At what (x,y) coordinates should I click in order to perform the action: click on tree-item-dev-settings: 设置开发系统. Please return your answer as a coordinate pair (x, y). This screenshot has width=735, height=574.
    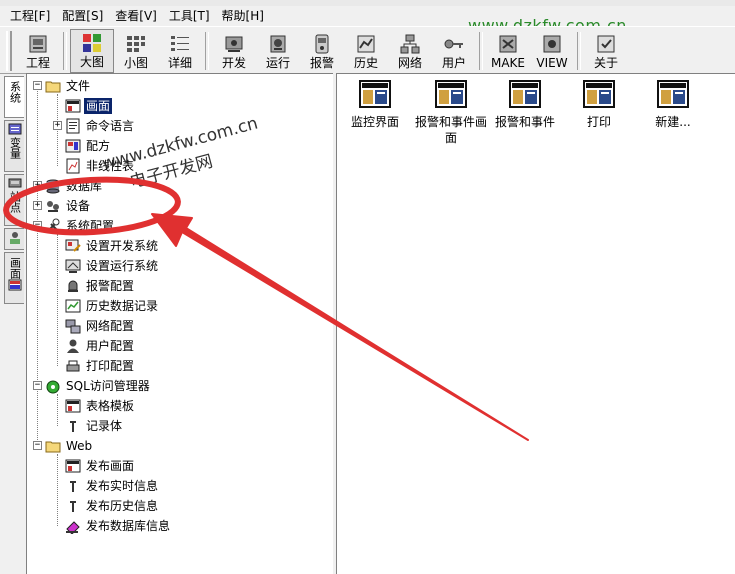
    Looking at the image, I should click on (112, 246).